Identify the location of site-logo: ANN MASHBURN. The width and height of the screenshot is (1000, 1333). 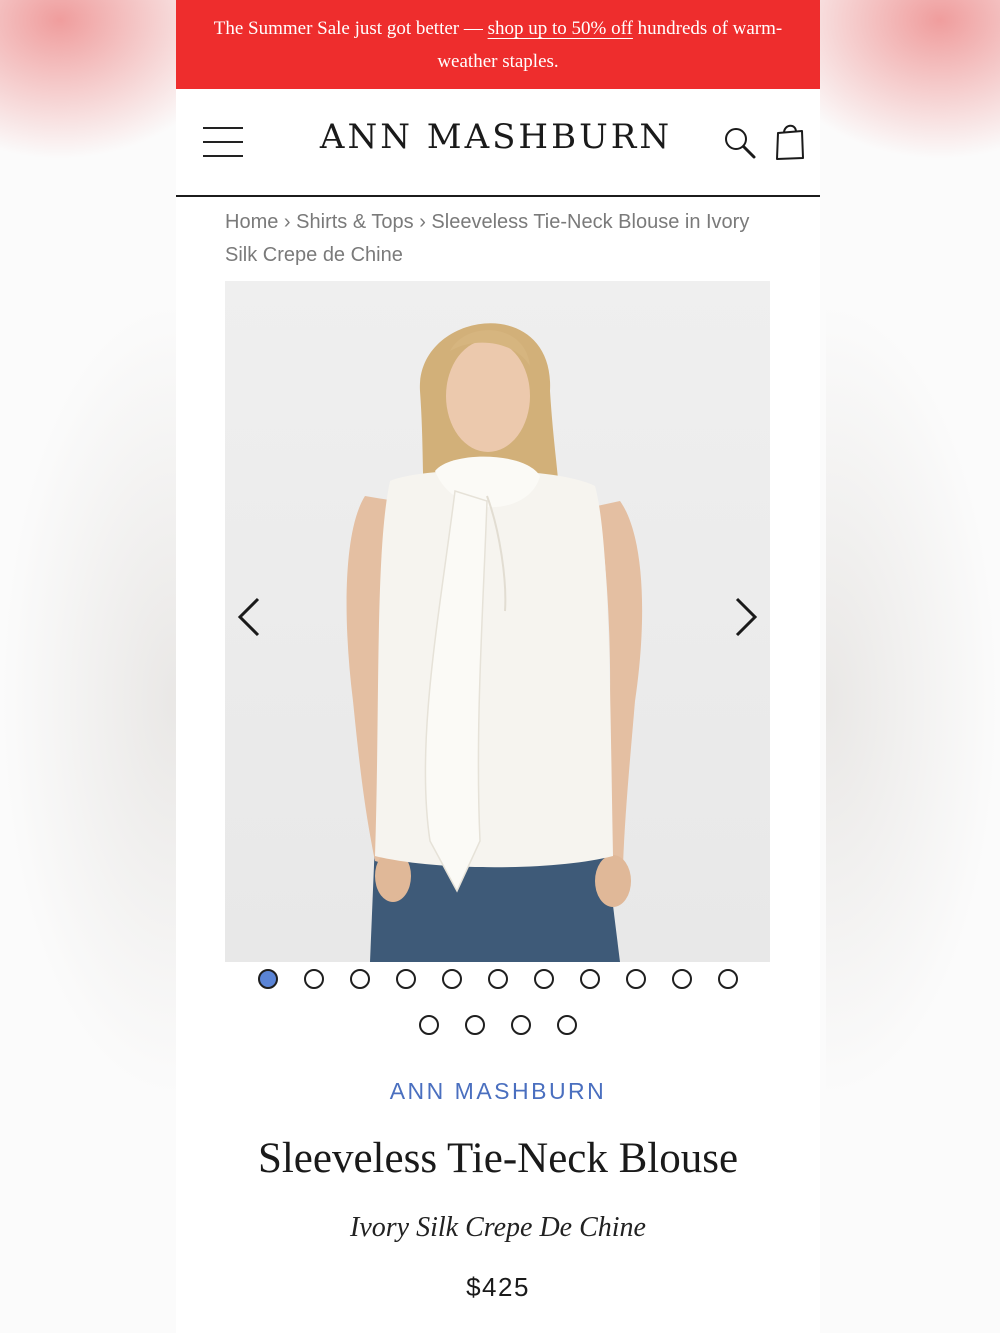
(496, 137).